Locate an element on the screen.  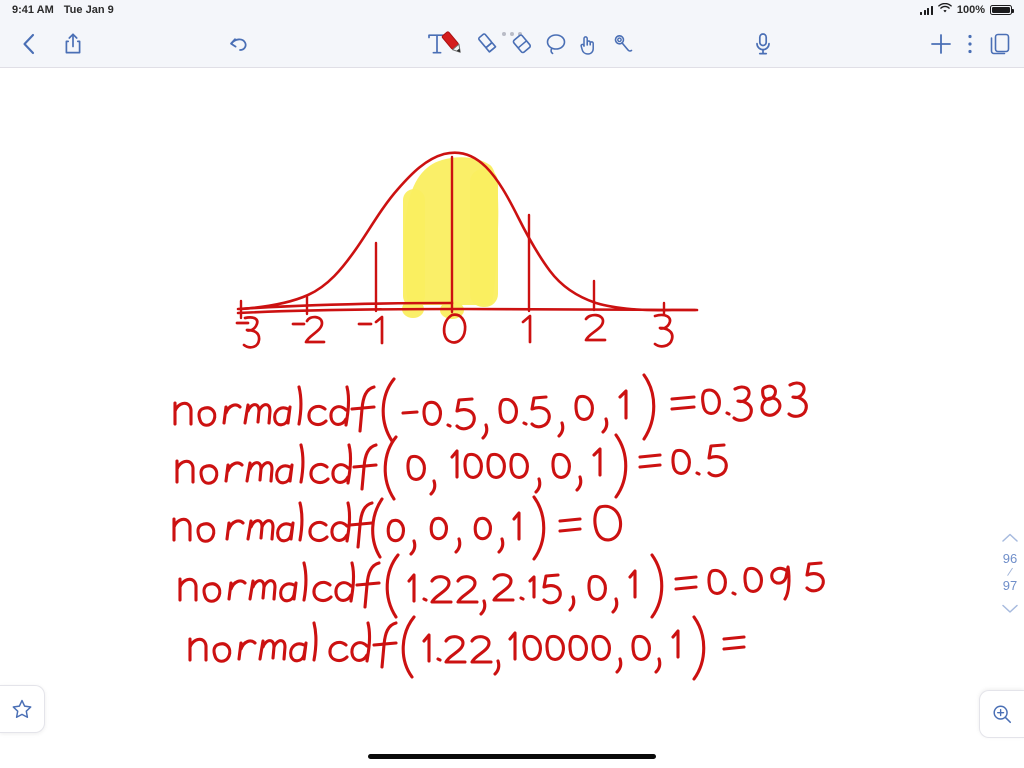
chart-tick-marks is located at coordinates (452, 237).